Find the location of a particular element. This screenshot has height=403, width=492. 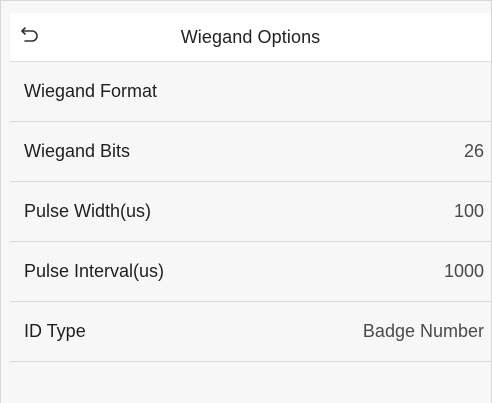

wiegand-bits-row: Wiegand Bits 26 is located at coordinates (250, 152).